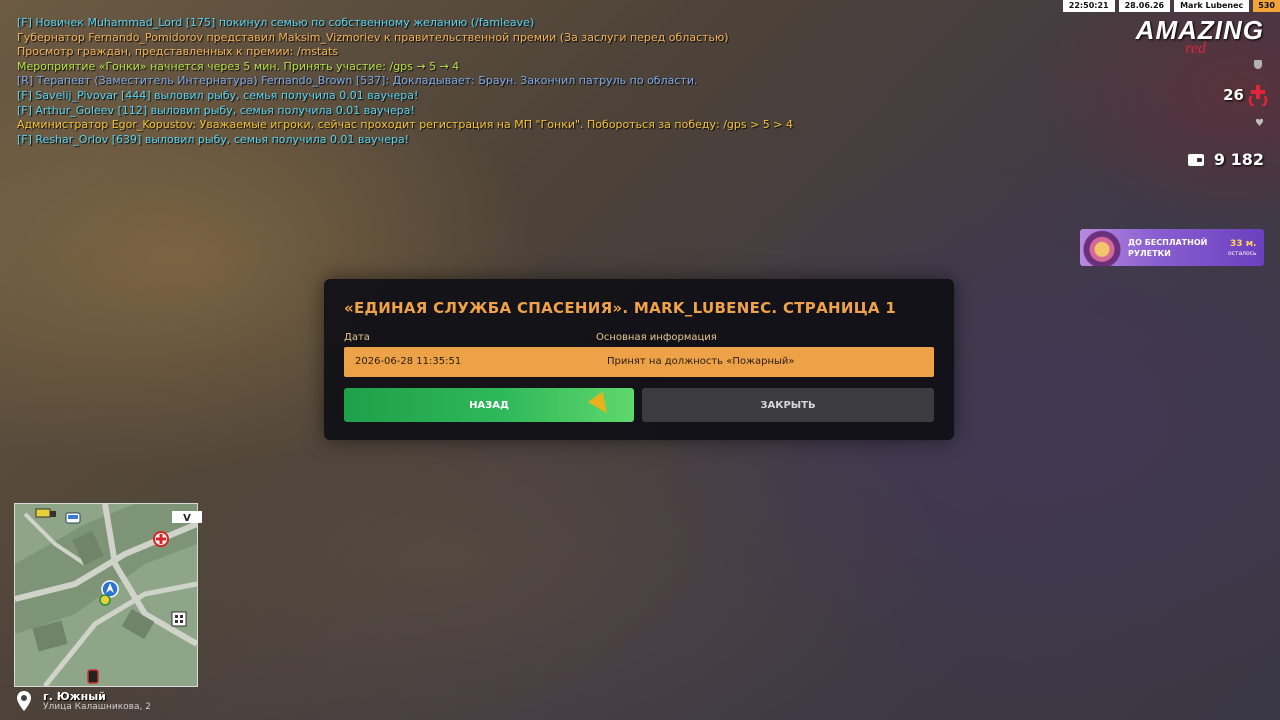  Describe the element at coordinates (1144, 6) in the screenshot. I see `clock-date: 28.06.26` at that location.